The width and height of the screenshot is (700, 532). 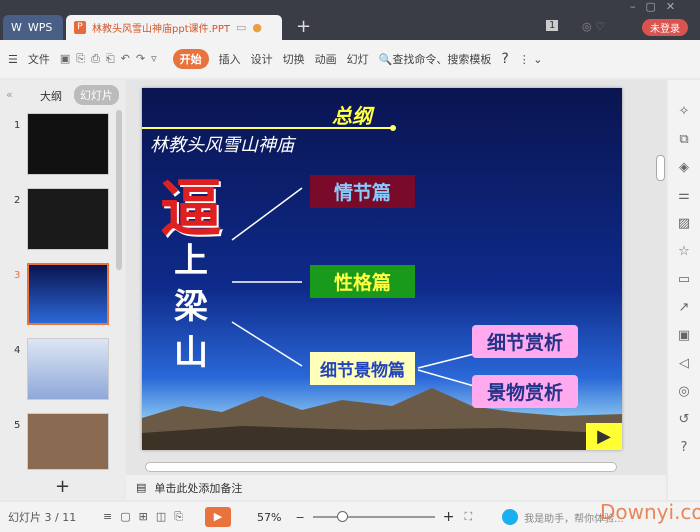 What do you see at coordinates (352, 116) in the screenshot?
I see `slide-title: 总纲` at bounding box center [352, 116].